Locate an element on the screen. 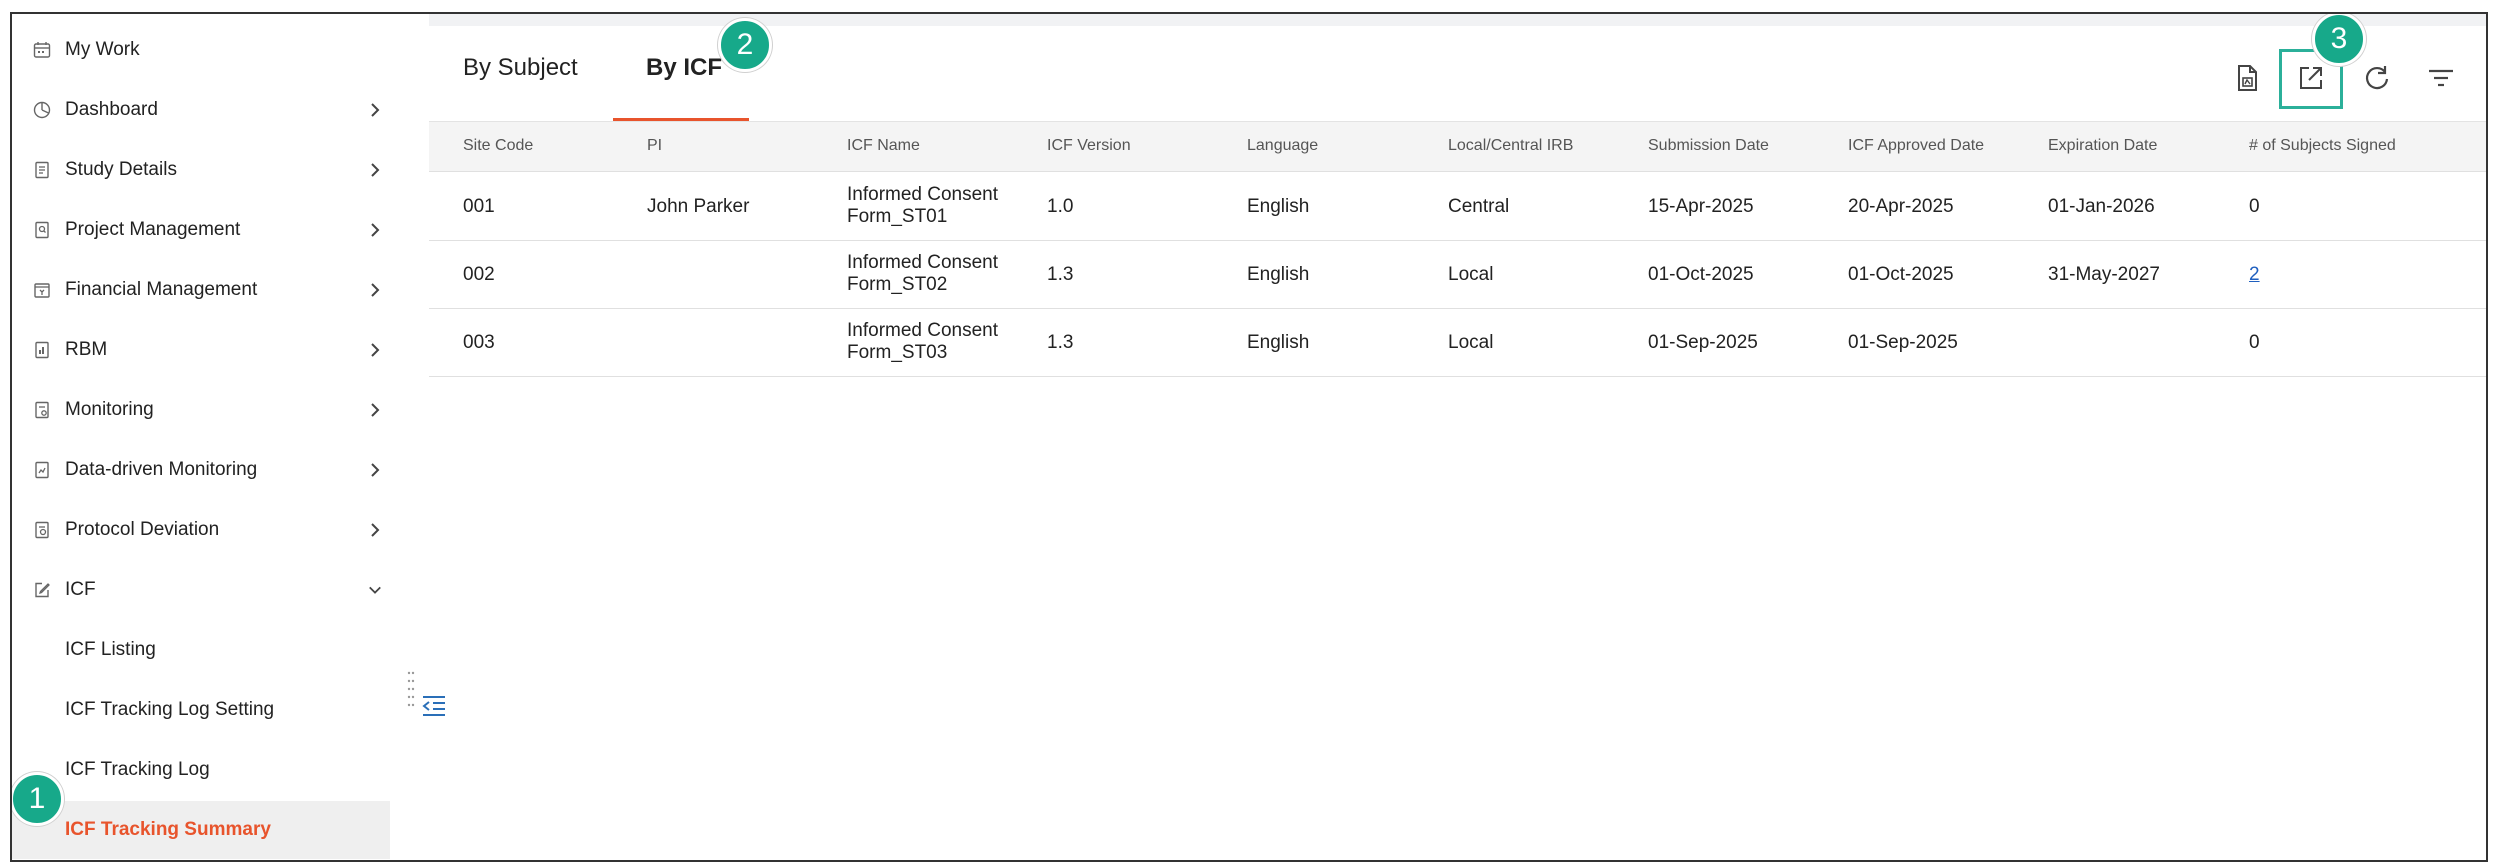 This screenshot has height=867, width=2500. pie-chart-icon is located at coordinates (42, 110).